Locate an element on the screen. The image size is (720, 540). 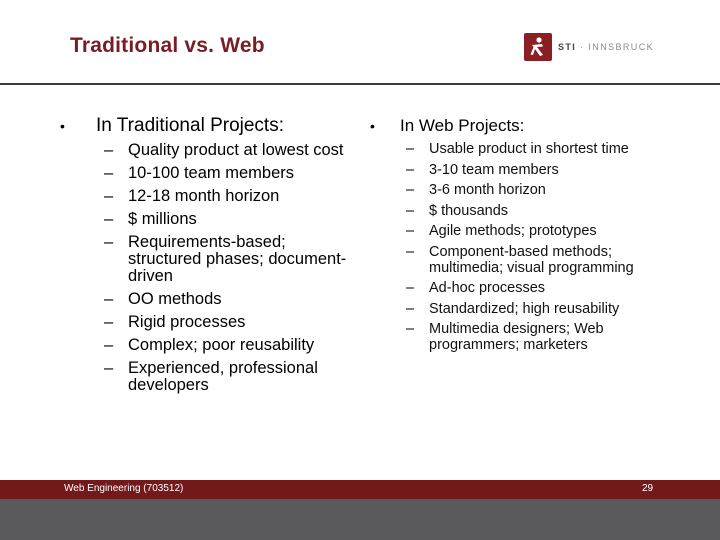
web-heading: • In Web Projects: is located at coordinates (520, 126).